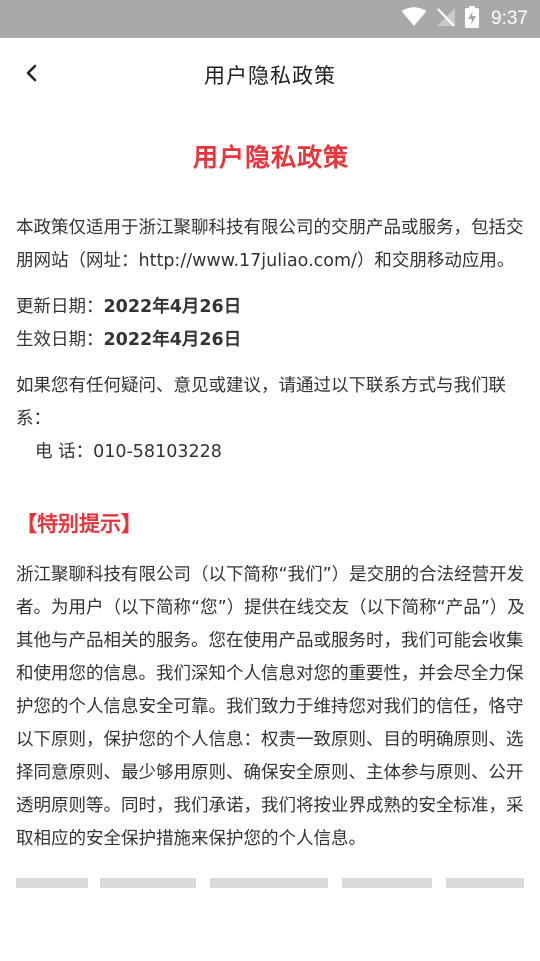  What do you see at coordinates (271, 340) in the screenshot?
I see `effective-date: 生效日期：2022年4月26日` at bounding box center [271, 340].